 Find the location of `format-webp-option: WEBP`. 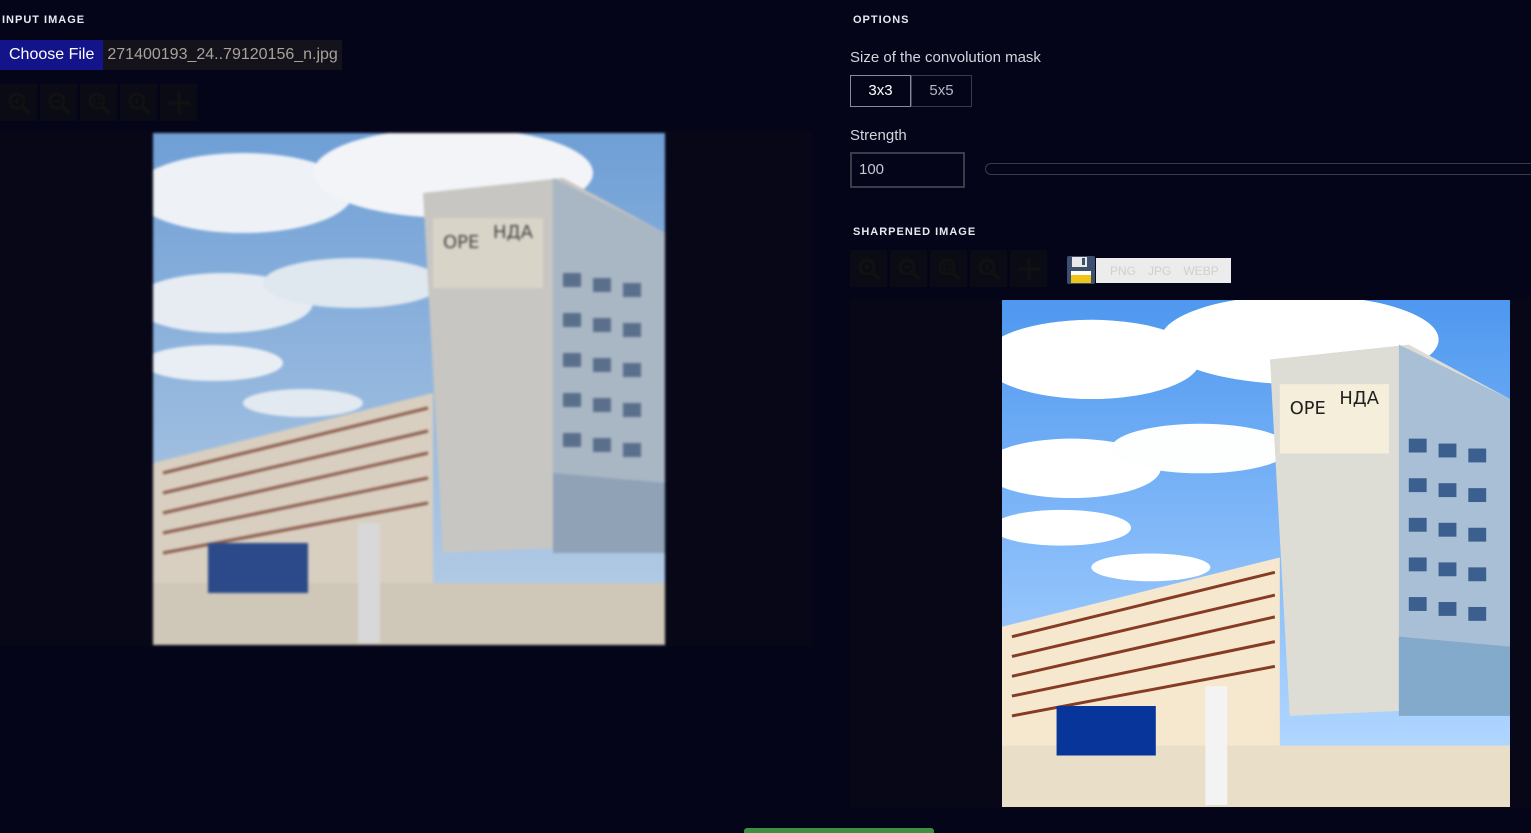

format-webp-option: WEBP is located at coordinates (1200, 271).